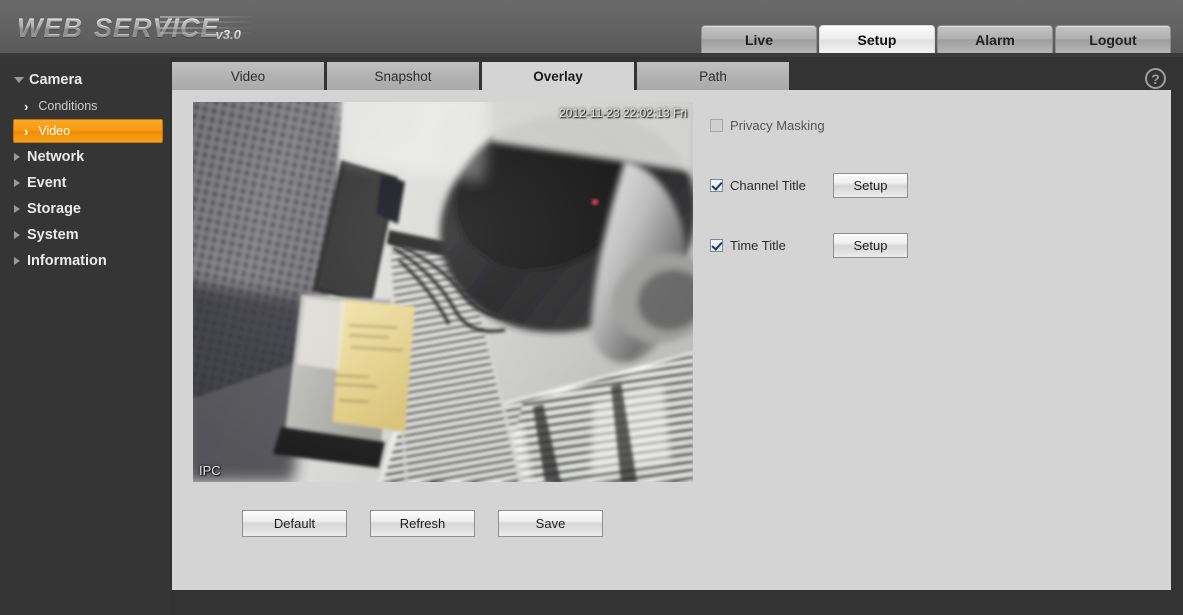 The height and width of the screenshot is (615, 1183). I want to click on sidebar-group-information: Information, so click(85, 261).